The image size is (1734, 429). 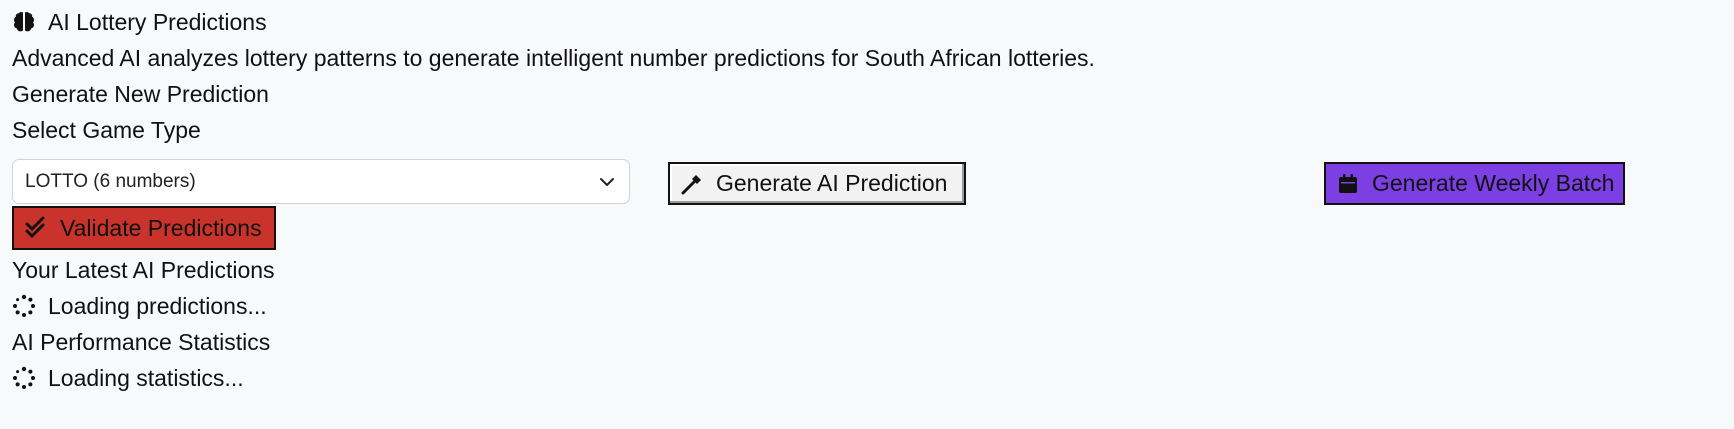 I want to click on generate-ai-prediction-label: Generate AI Prediction, so click(x=832, y=183).